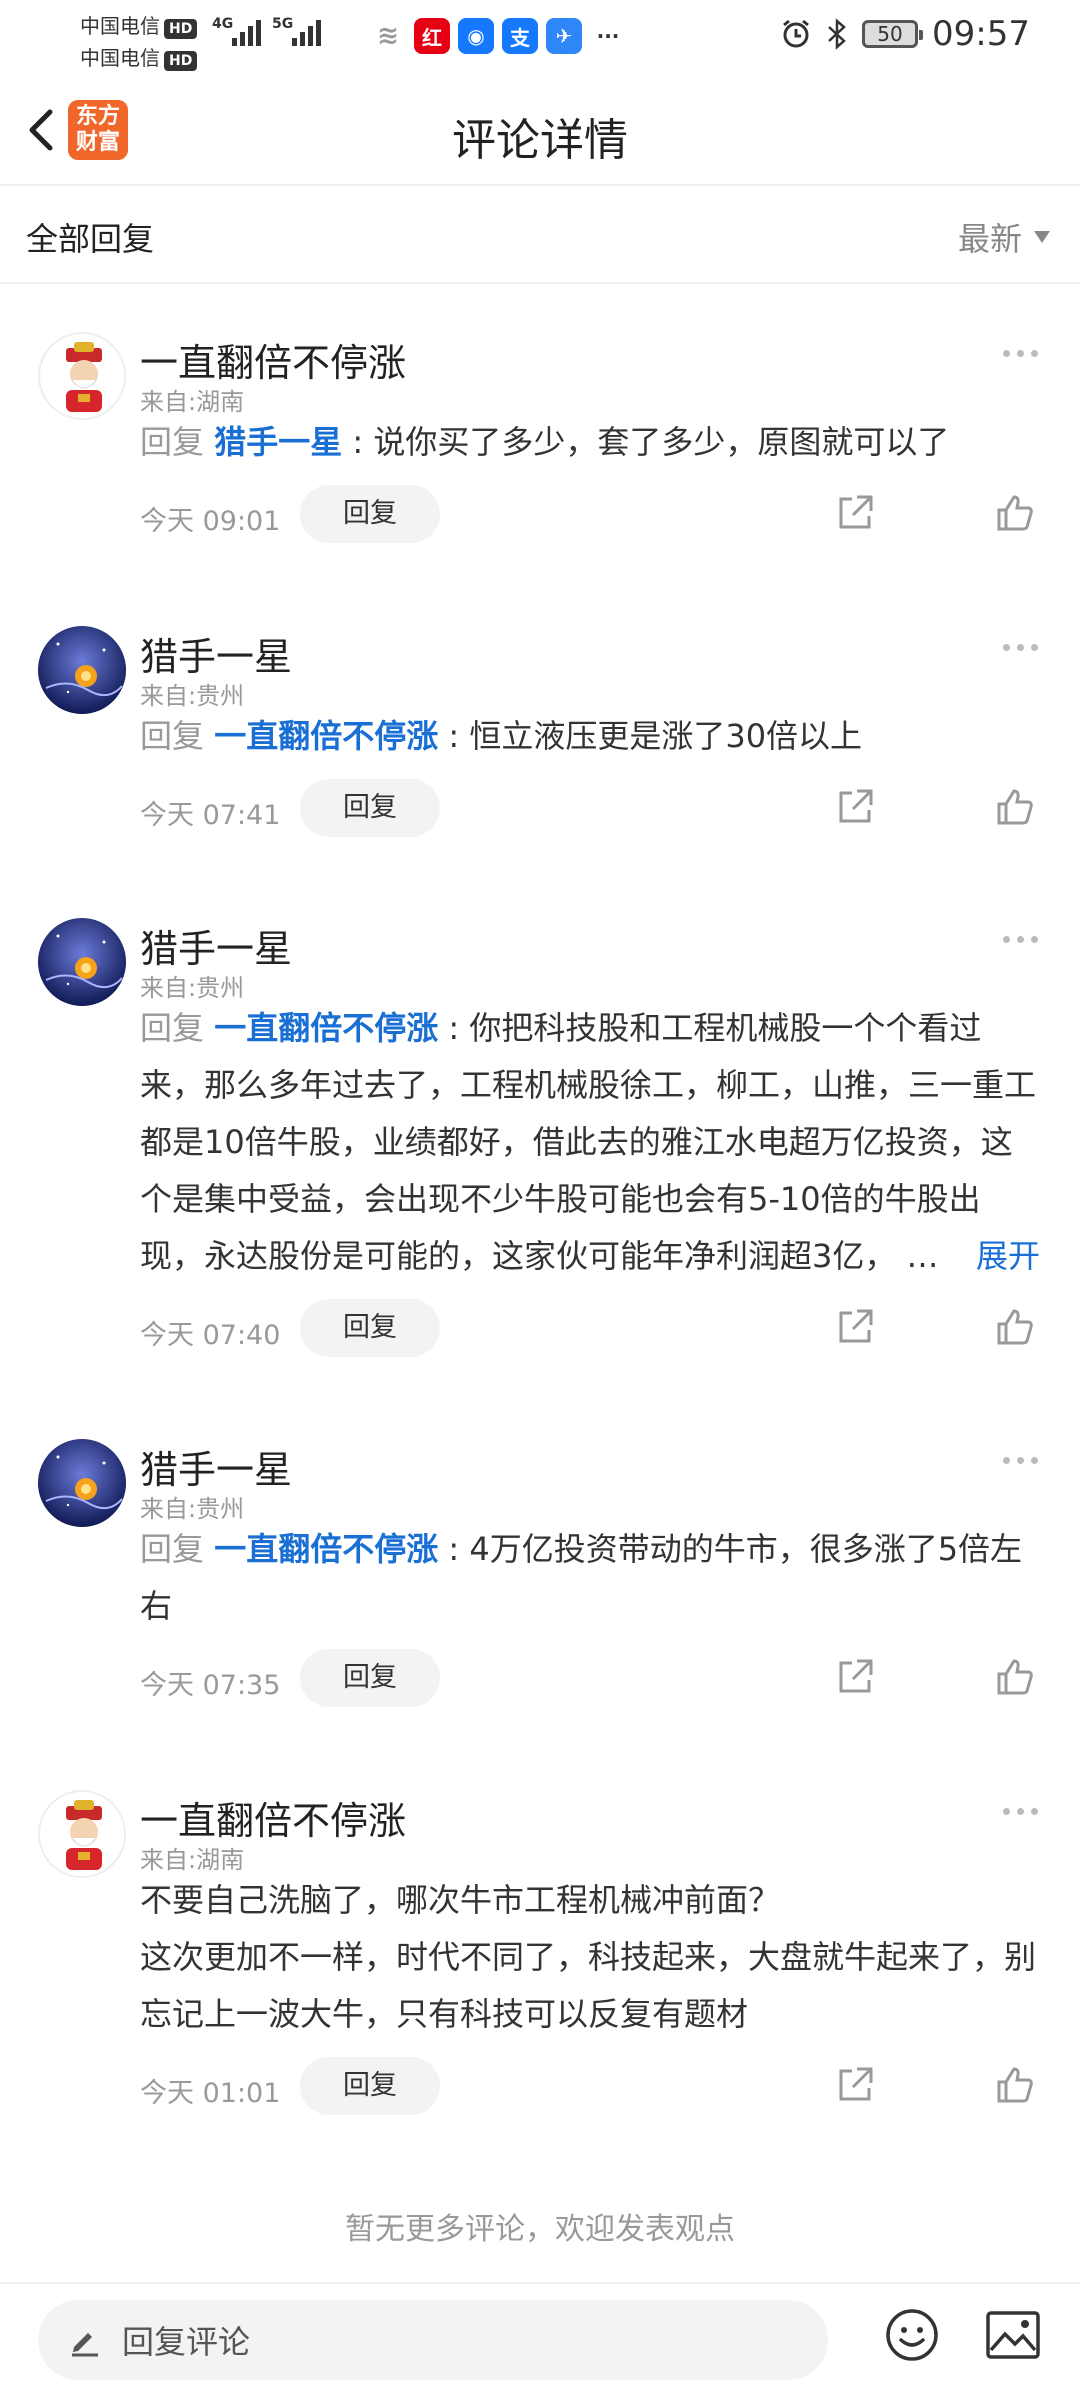 The height and width of the screenshot is (2400, 1080). I want to click on bottom-bar: 回复评论, so click(540, 2341).